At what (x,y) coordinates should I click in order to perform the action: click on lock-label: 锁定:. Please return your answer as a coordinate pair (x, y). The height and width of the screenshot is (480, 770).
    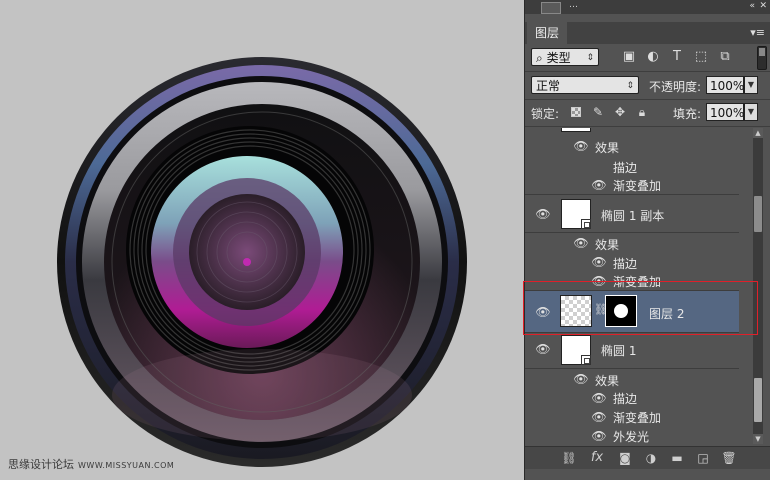
    Looking at the image, I should click on (545, 114).